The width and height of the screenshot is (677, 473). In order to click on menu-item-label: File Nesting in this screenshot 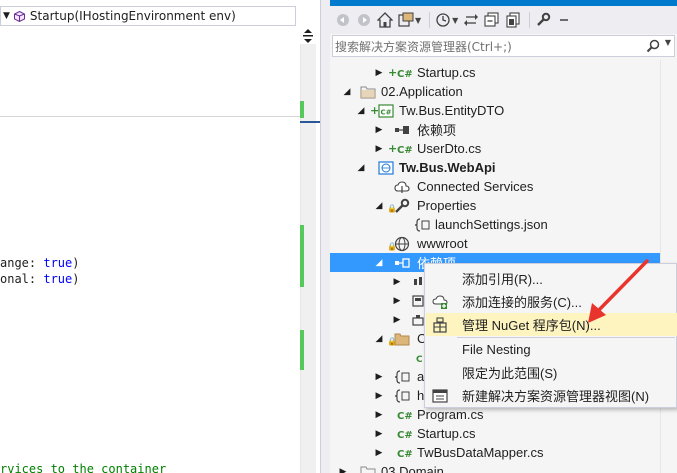, I will do `click(496, 349)`.